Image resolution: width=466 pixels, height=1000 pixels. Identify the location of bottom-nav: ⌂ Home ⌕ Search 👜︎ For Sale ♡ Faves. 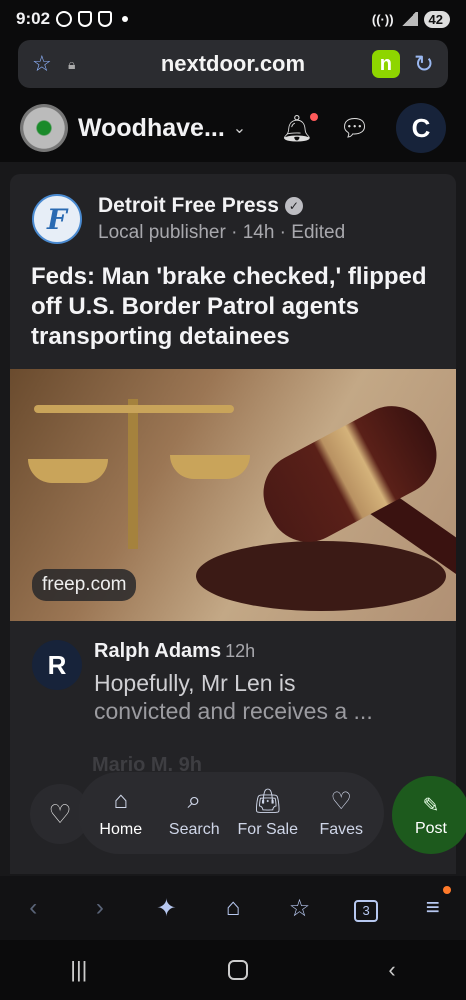
(231, 813).